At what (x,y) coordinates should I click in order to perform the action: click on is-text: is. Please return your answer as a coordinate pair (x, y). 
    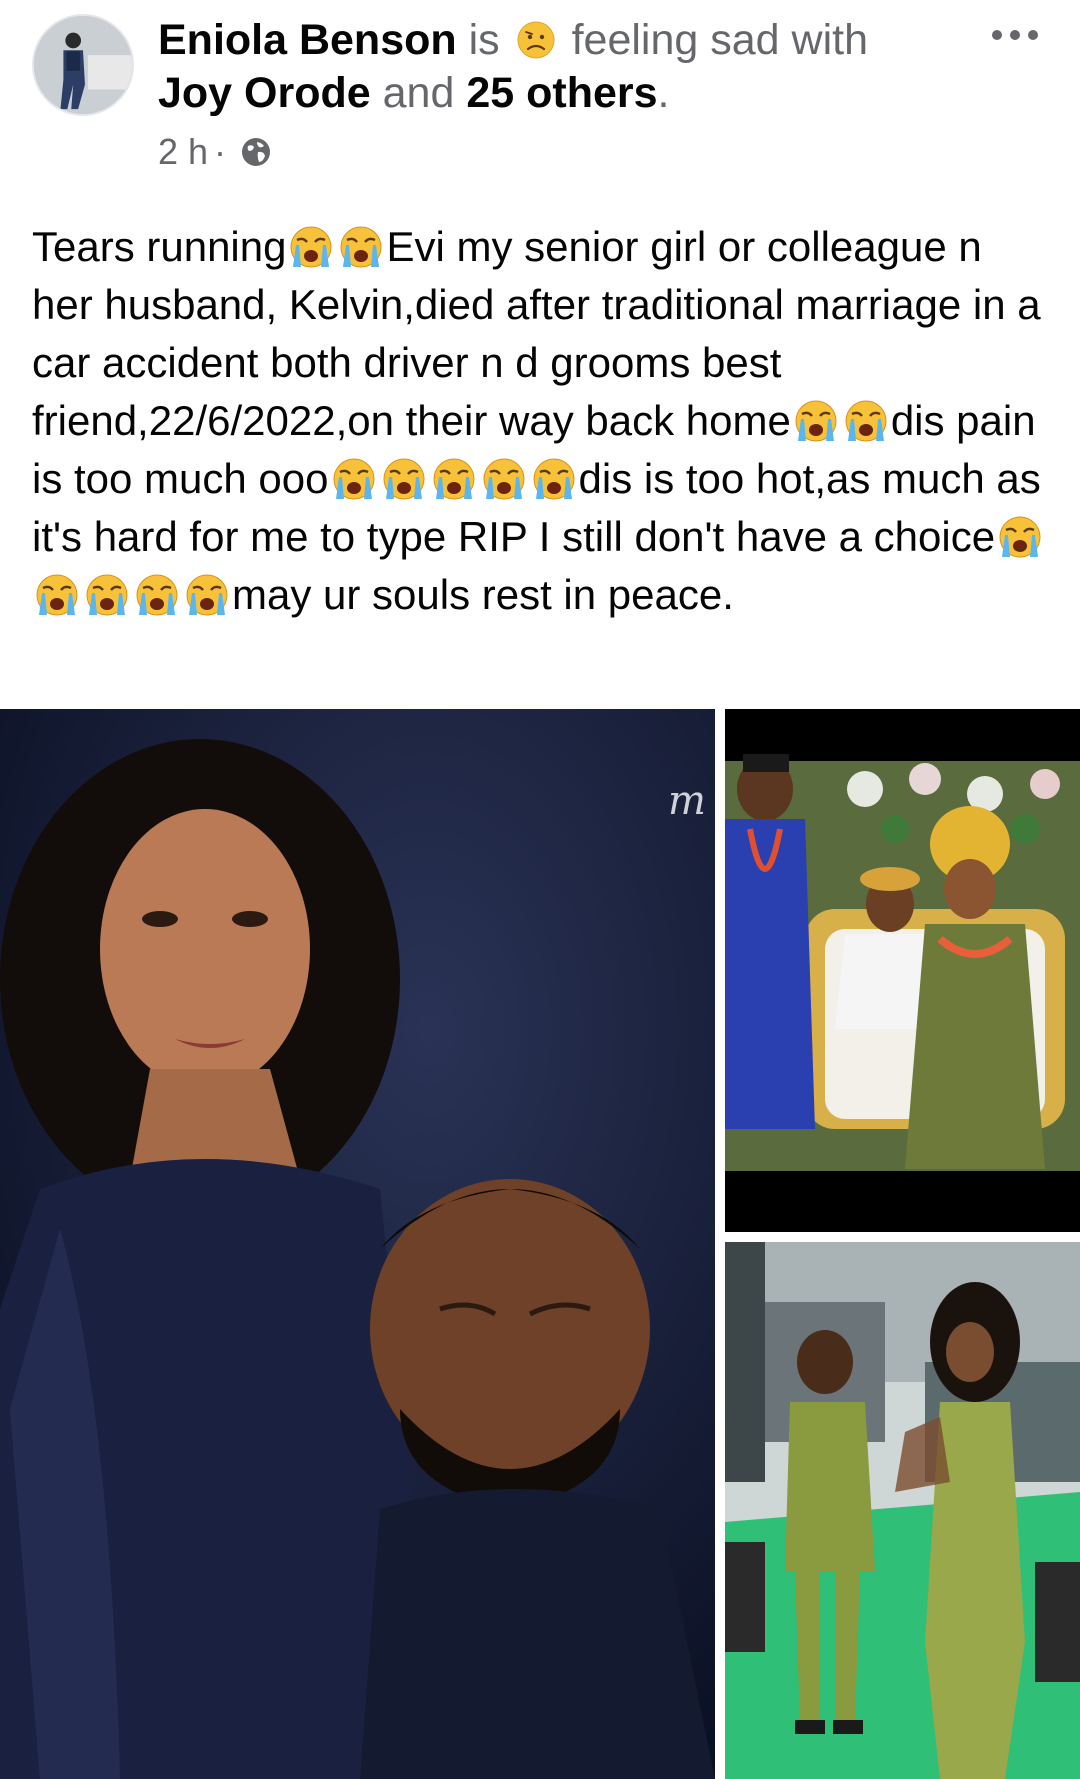
    Looking at the image, I should click on (484, 40).